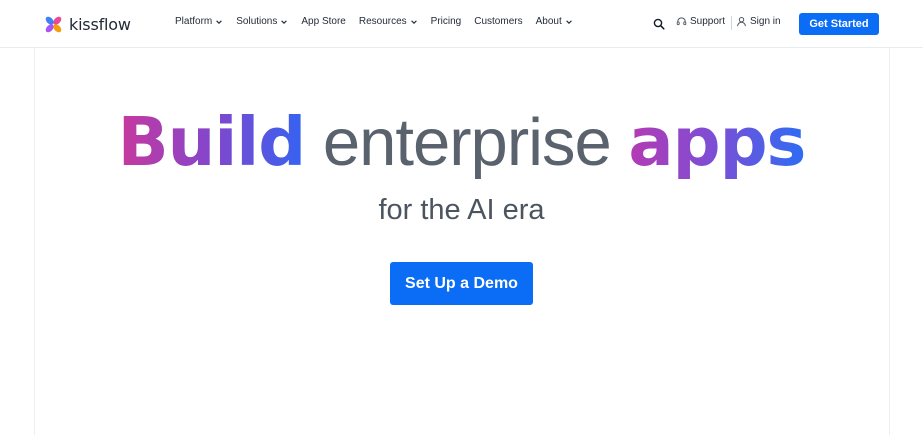 This screenshot has width=923, height=435. What do you see at coordinates (53, 24) in the screenshot?
I see `kissflow-logo-icon` at bounding box center [53, 24].